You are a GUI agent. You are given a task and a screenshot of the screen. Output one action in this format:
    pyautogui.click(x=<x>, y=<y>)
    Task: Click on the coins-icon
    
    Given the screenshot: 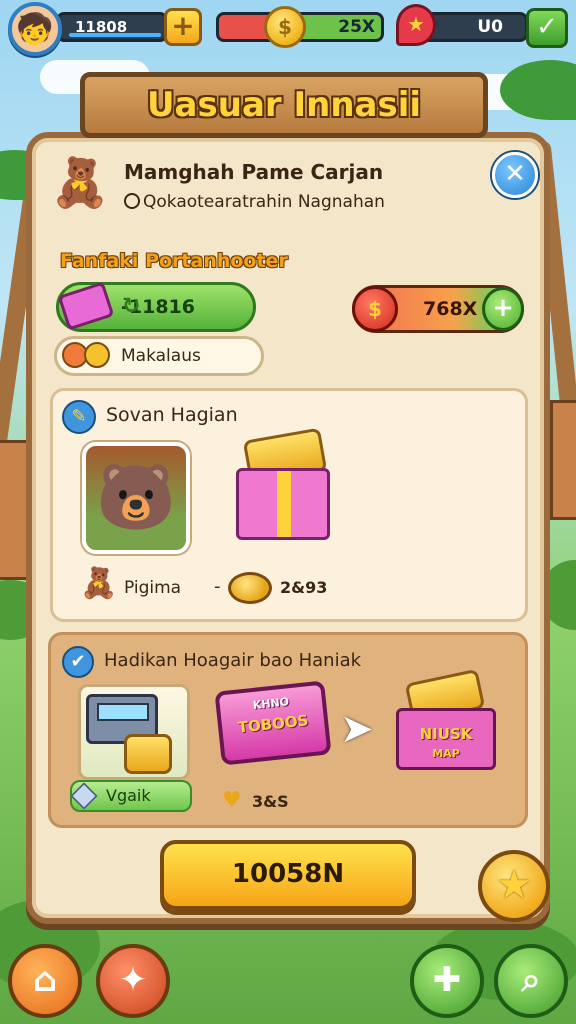 What is the action you would take?
    pyautogui.click(x=87, y=355)
    